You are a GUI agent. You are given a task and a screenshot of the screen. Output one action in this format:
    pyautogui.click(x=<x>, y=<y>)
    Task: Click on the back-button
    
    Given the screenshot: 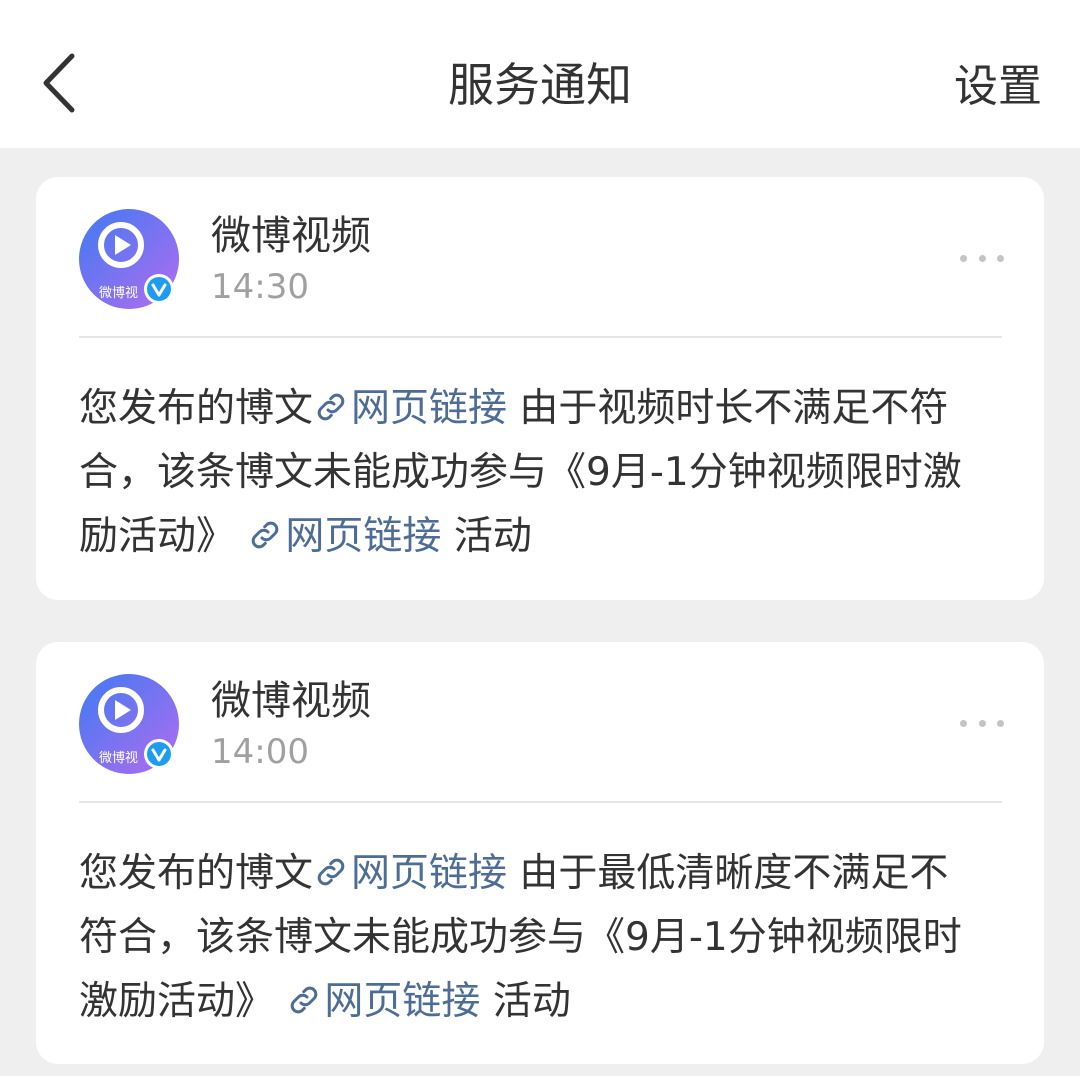 What is the action you would take?
    pyautogui.click(x=60, y=83)
    